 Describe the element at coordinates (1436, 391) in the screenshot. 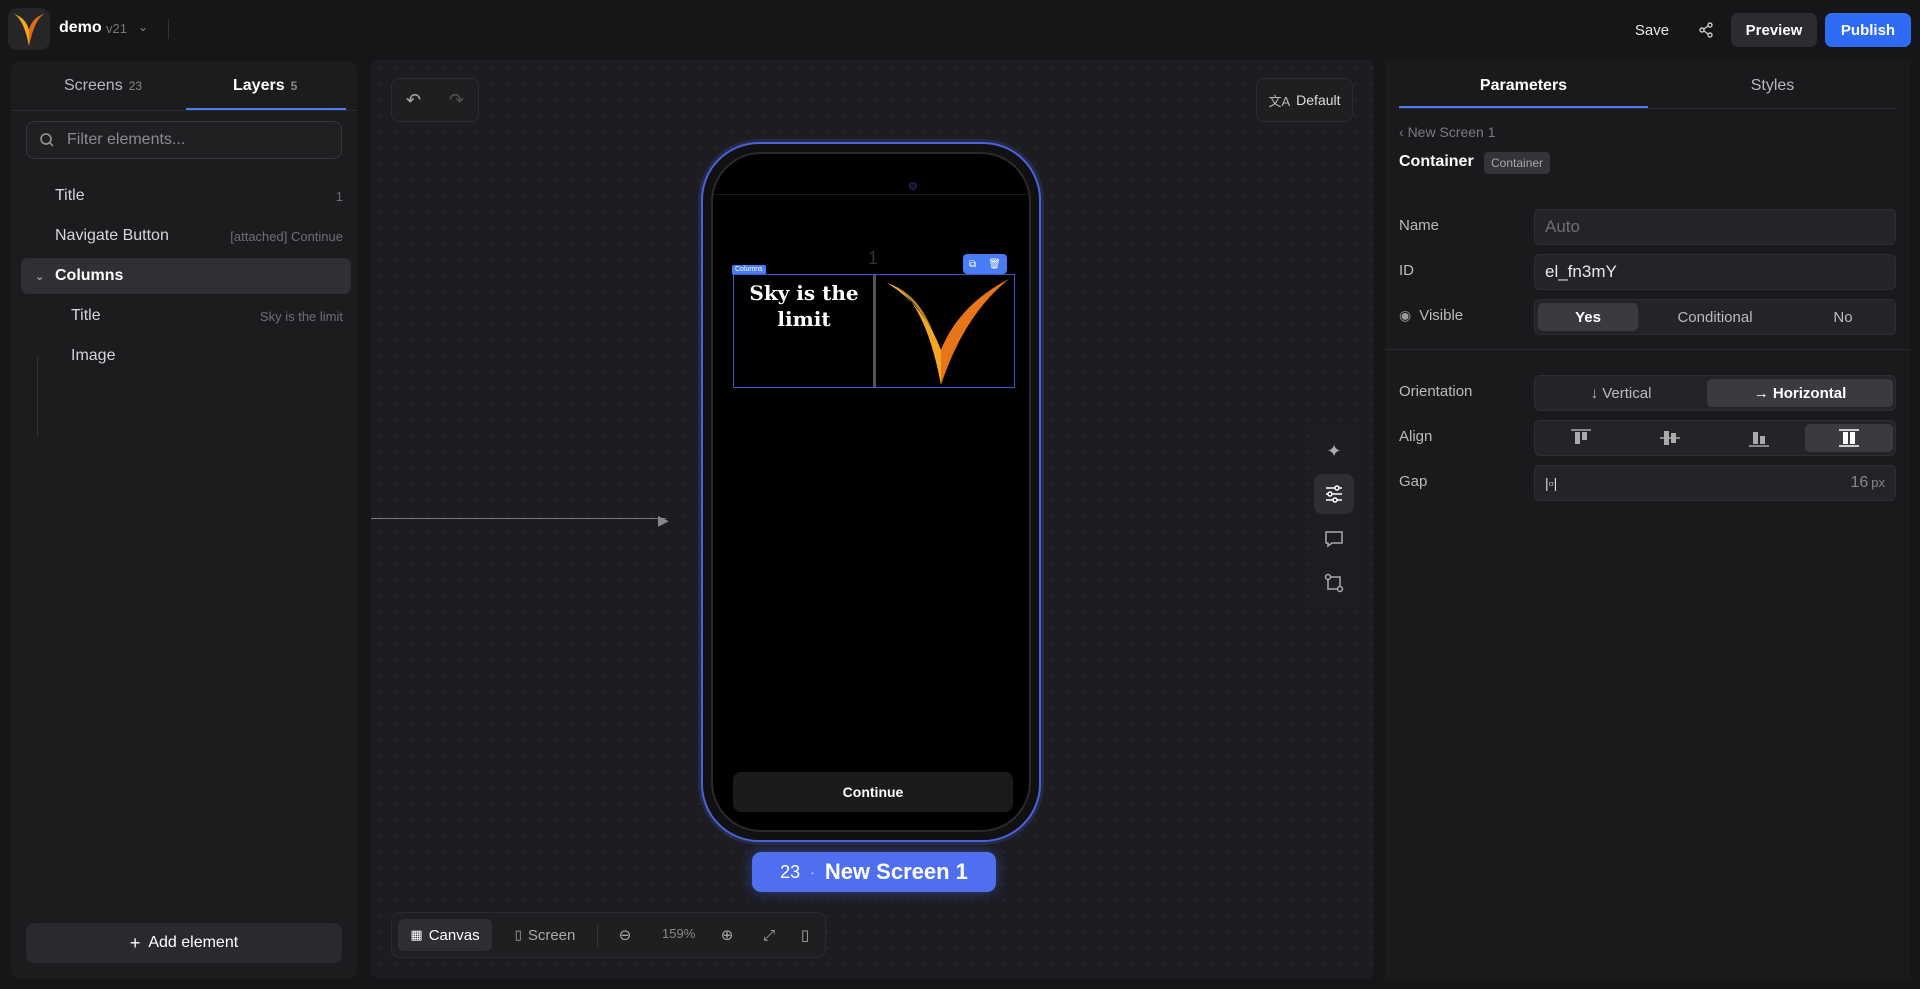

I see `orientation-label: Orientation` at that location.